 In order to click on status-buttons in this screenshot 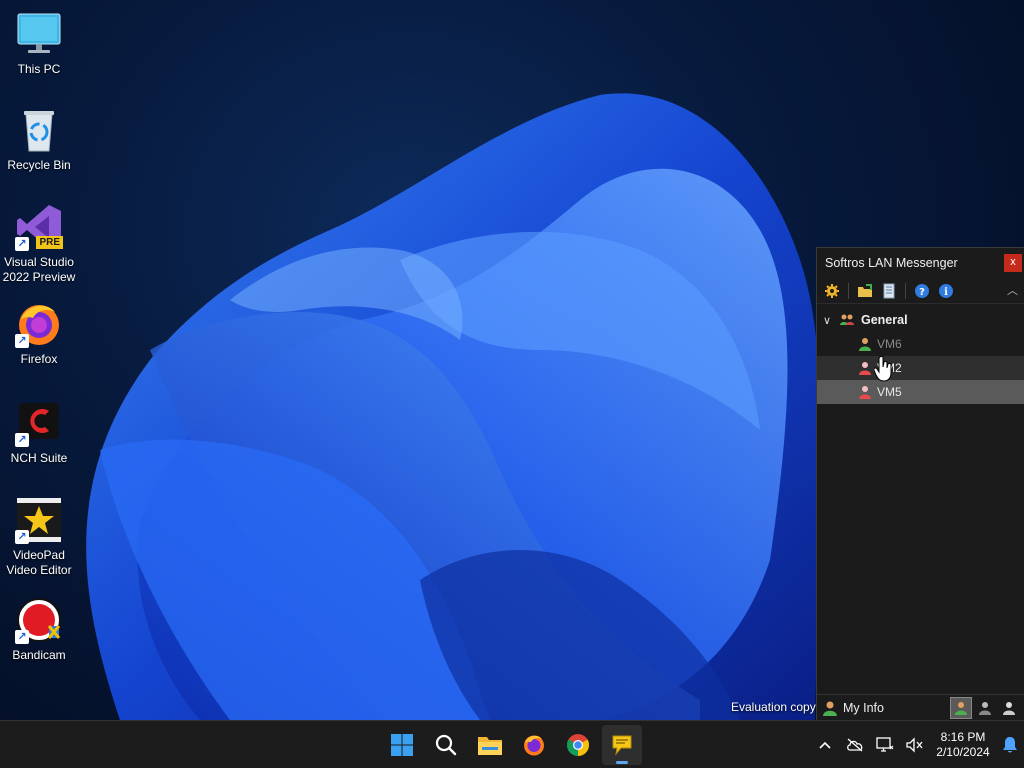, I will do `click(985, 708)`.